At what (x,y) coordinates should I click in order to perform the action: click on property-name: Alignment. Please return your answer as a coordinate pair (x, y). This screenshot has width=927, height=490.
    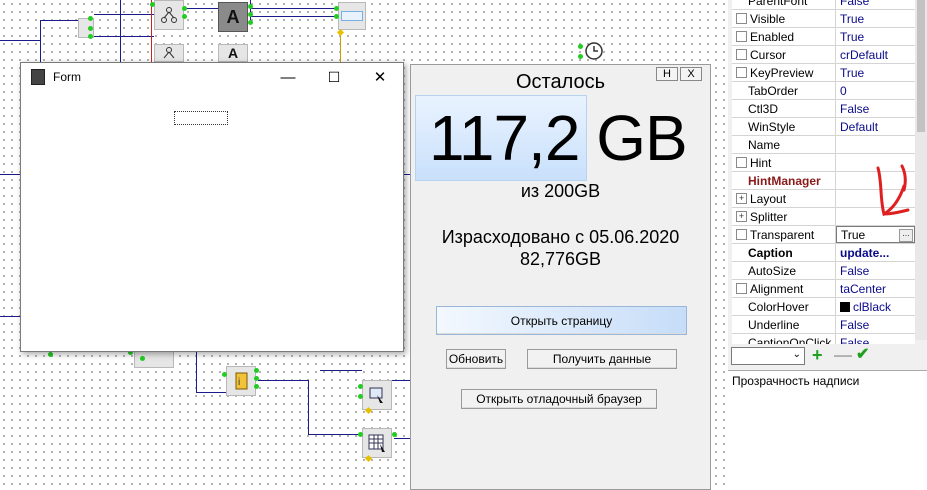
    Looking at the image, I should click on (784, 288).